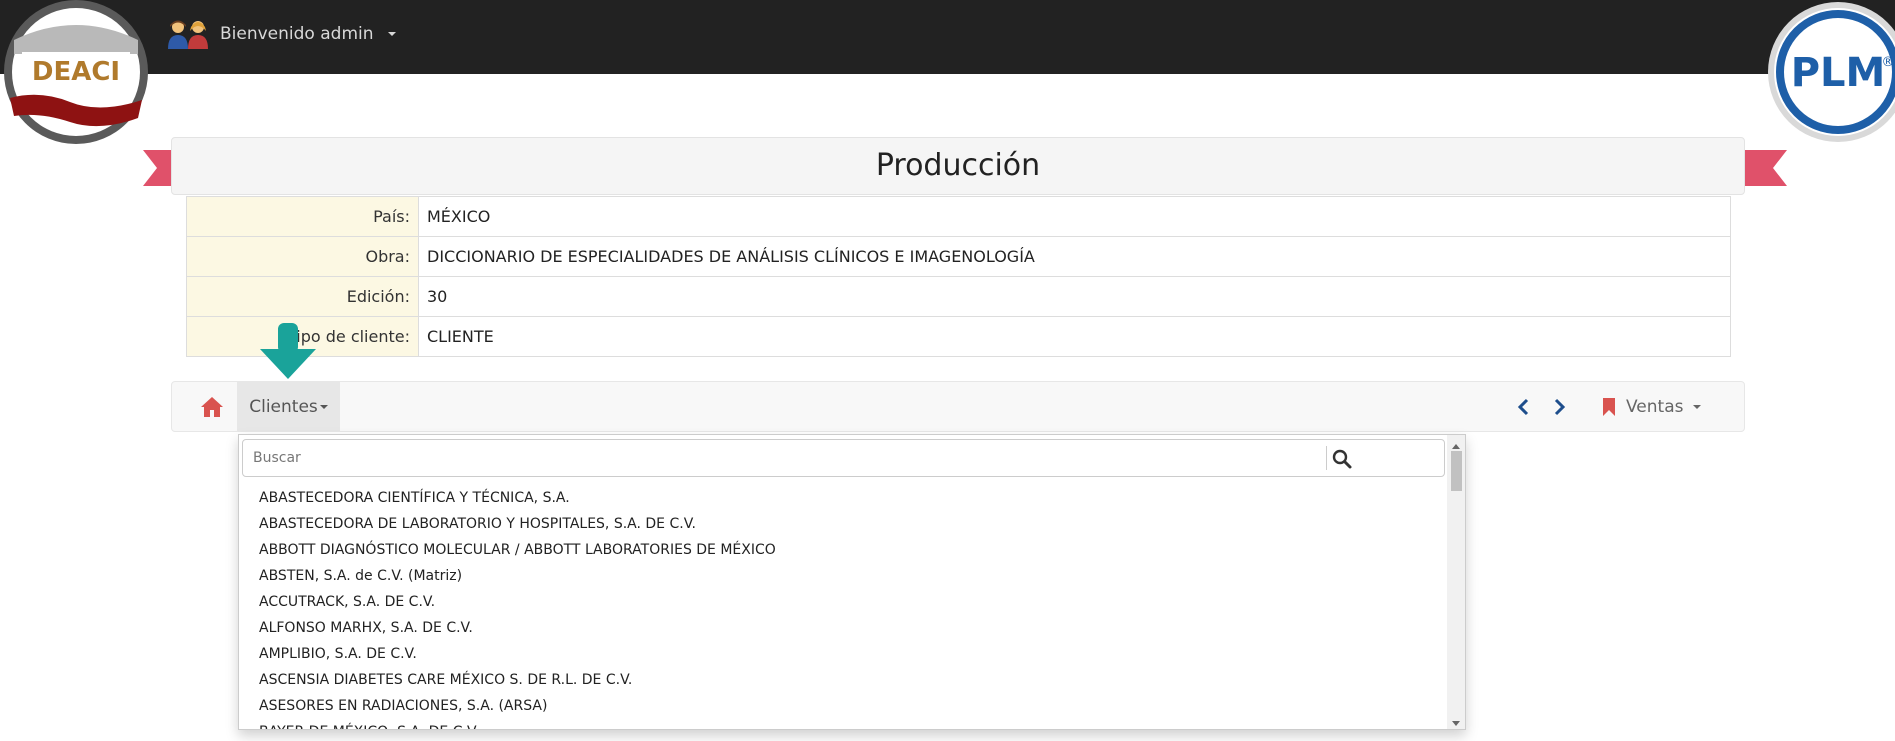 The image size is (1895, 741). What do you see at coordinates (288, 352) in the screenshot?
I see `arrow-down-icon` at bounding box center [288, 352].